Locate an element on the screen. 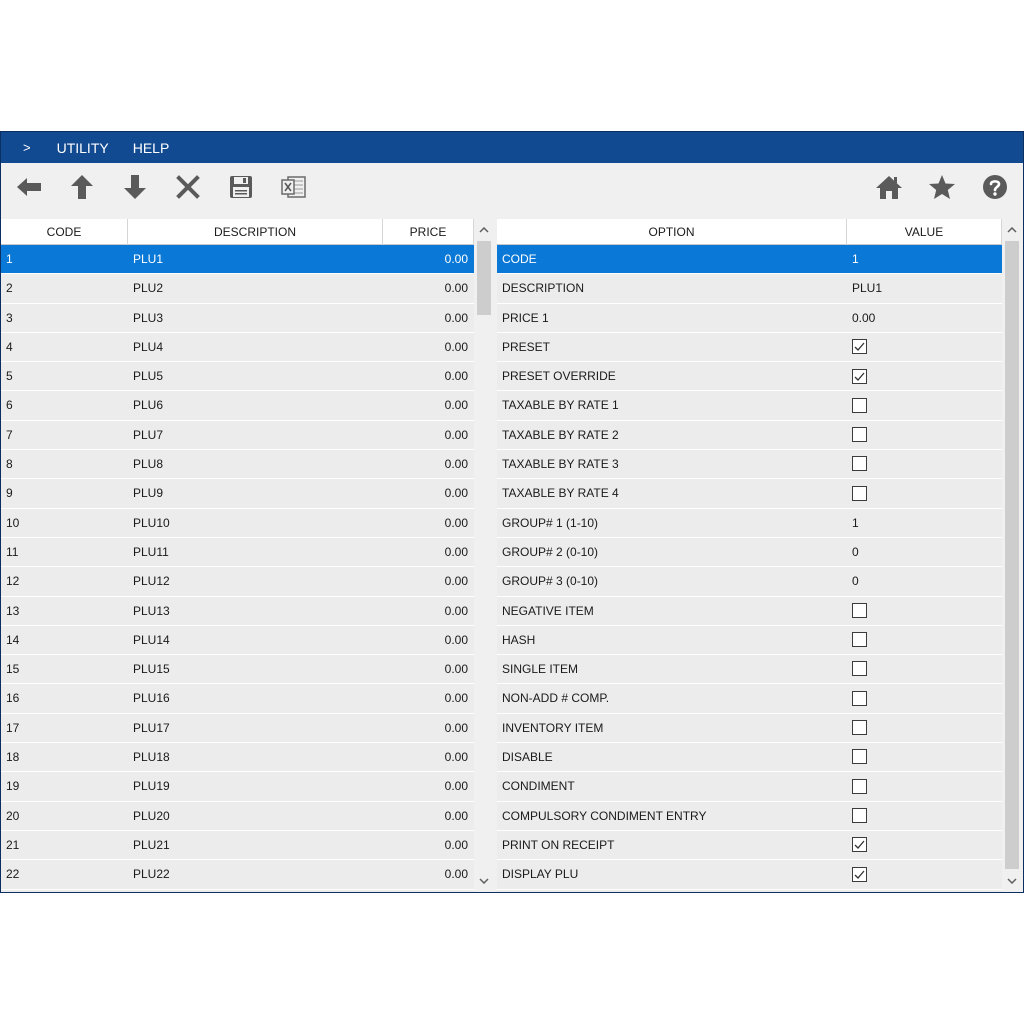 This screenshot has width=1024, height=1024. table-row: TAXABLE BY RATE 1 is located at coordinates (749, 406).